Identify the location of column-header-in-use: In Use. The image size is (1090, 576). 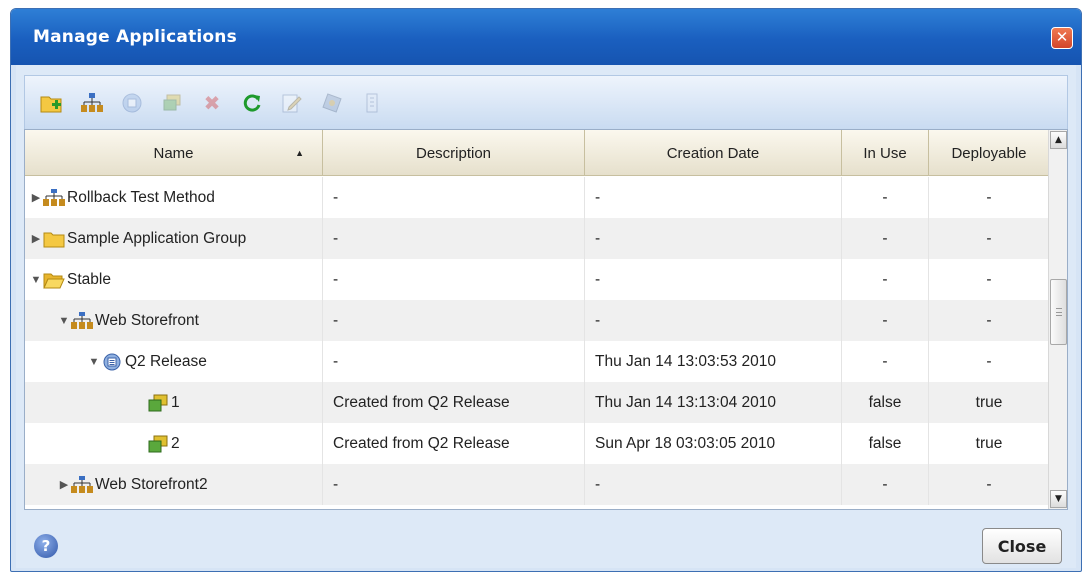
(885, 153).